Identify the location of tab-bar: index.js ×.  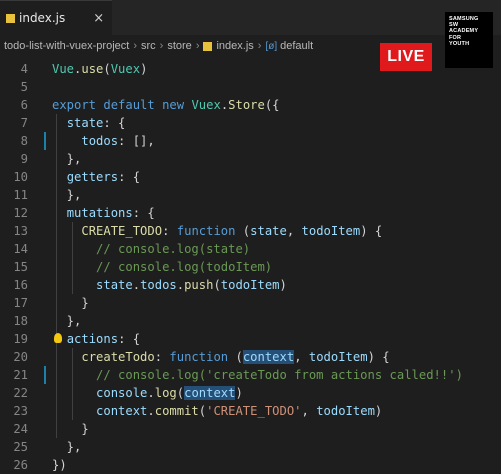
(250, 17).